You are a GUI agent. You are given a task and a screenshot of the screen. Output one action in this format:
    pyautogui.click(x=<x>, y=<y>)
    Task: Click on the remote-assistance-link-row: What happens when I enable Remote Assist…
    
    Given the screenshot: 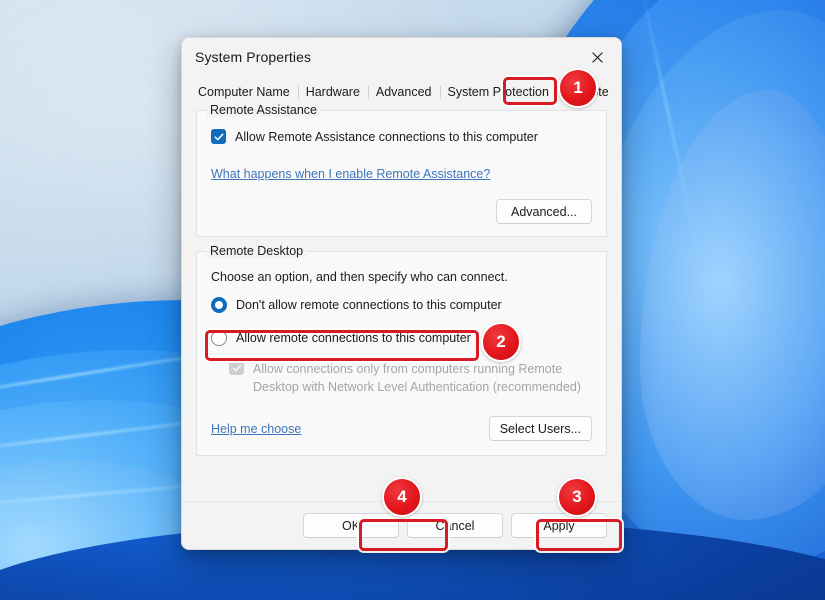 What is the action you would take?
    pyautogui.click(x=401, y=174)
    